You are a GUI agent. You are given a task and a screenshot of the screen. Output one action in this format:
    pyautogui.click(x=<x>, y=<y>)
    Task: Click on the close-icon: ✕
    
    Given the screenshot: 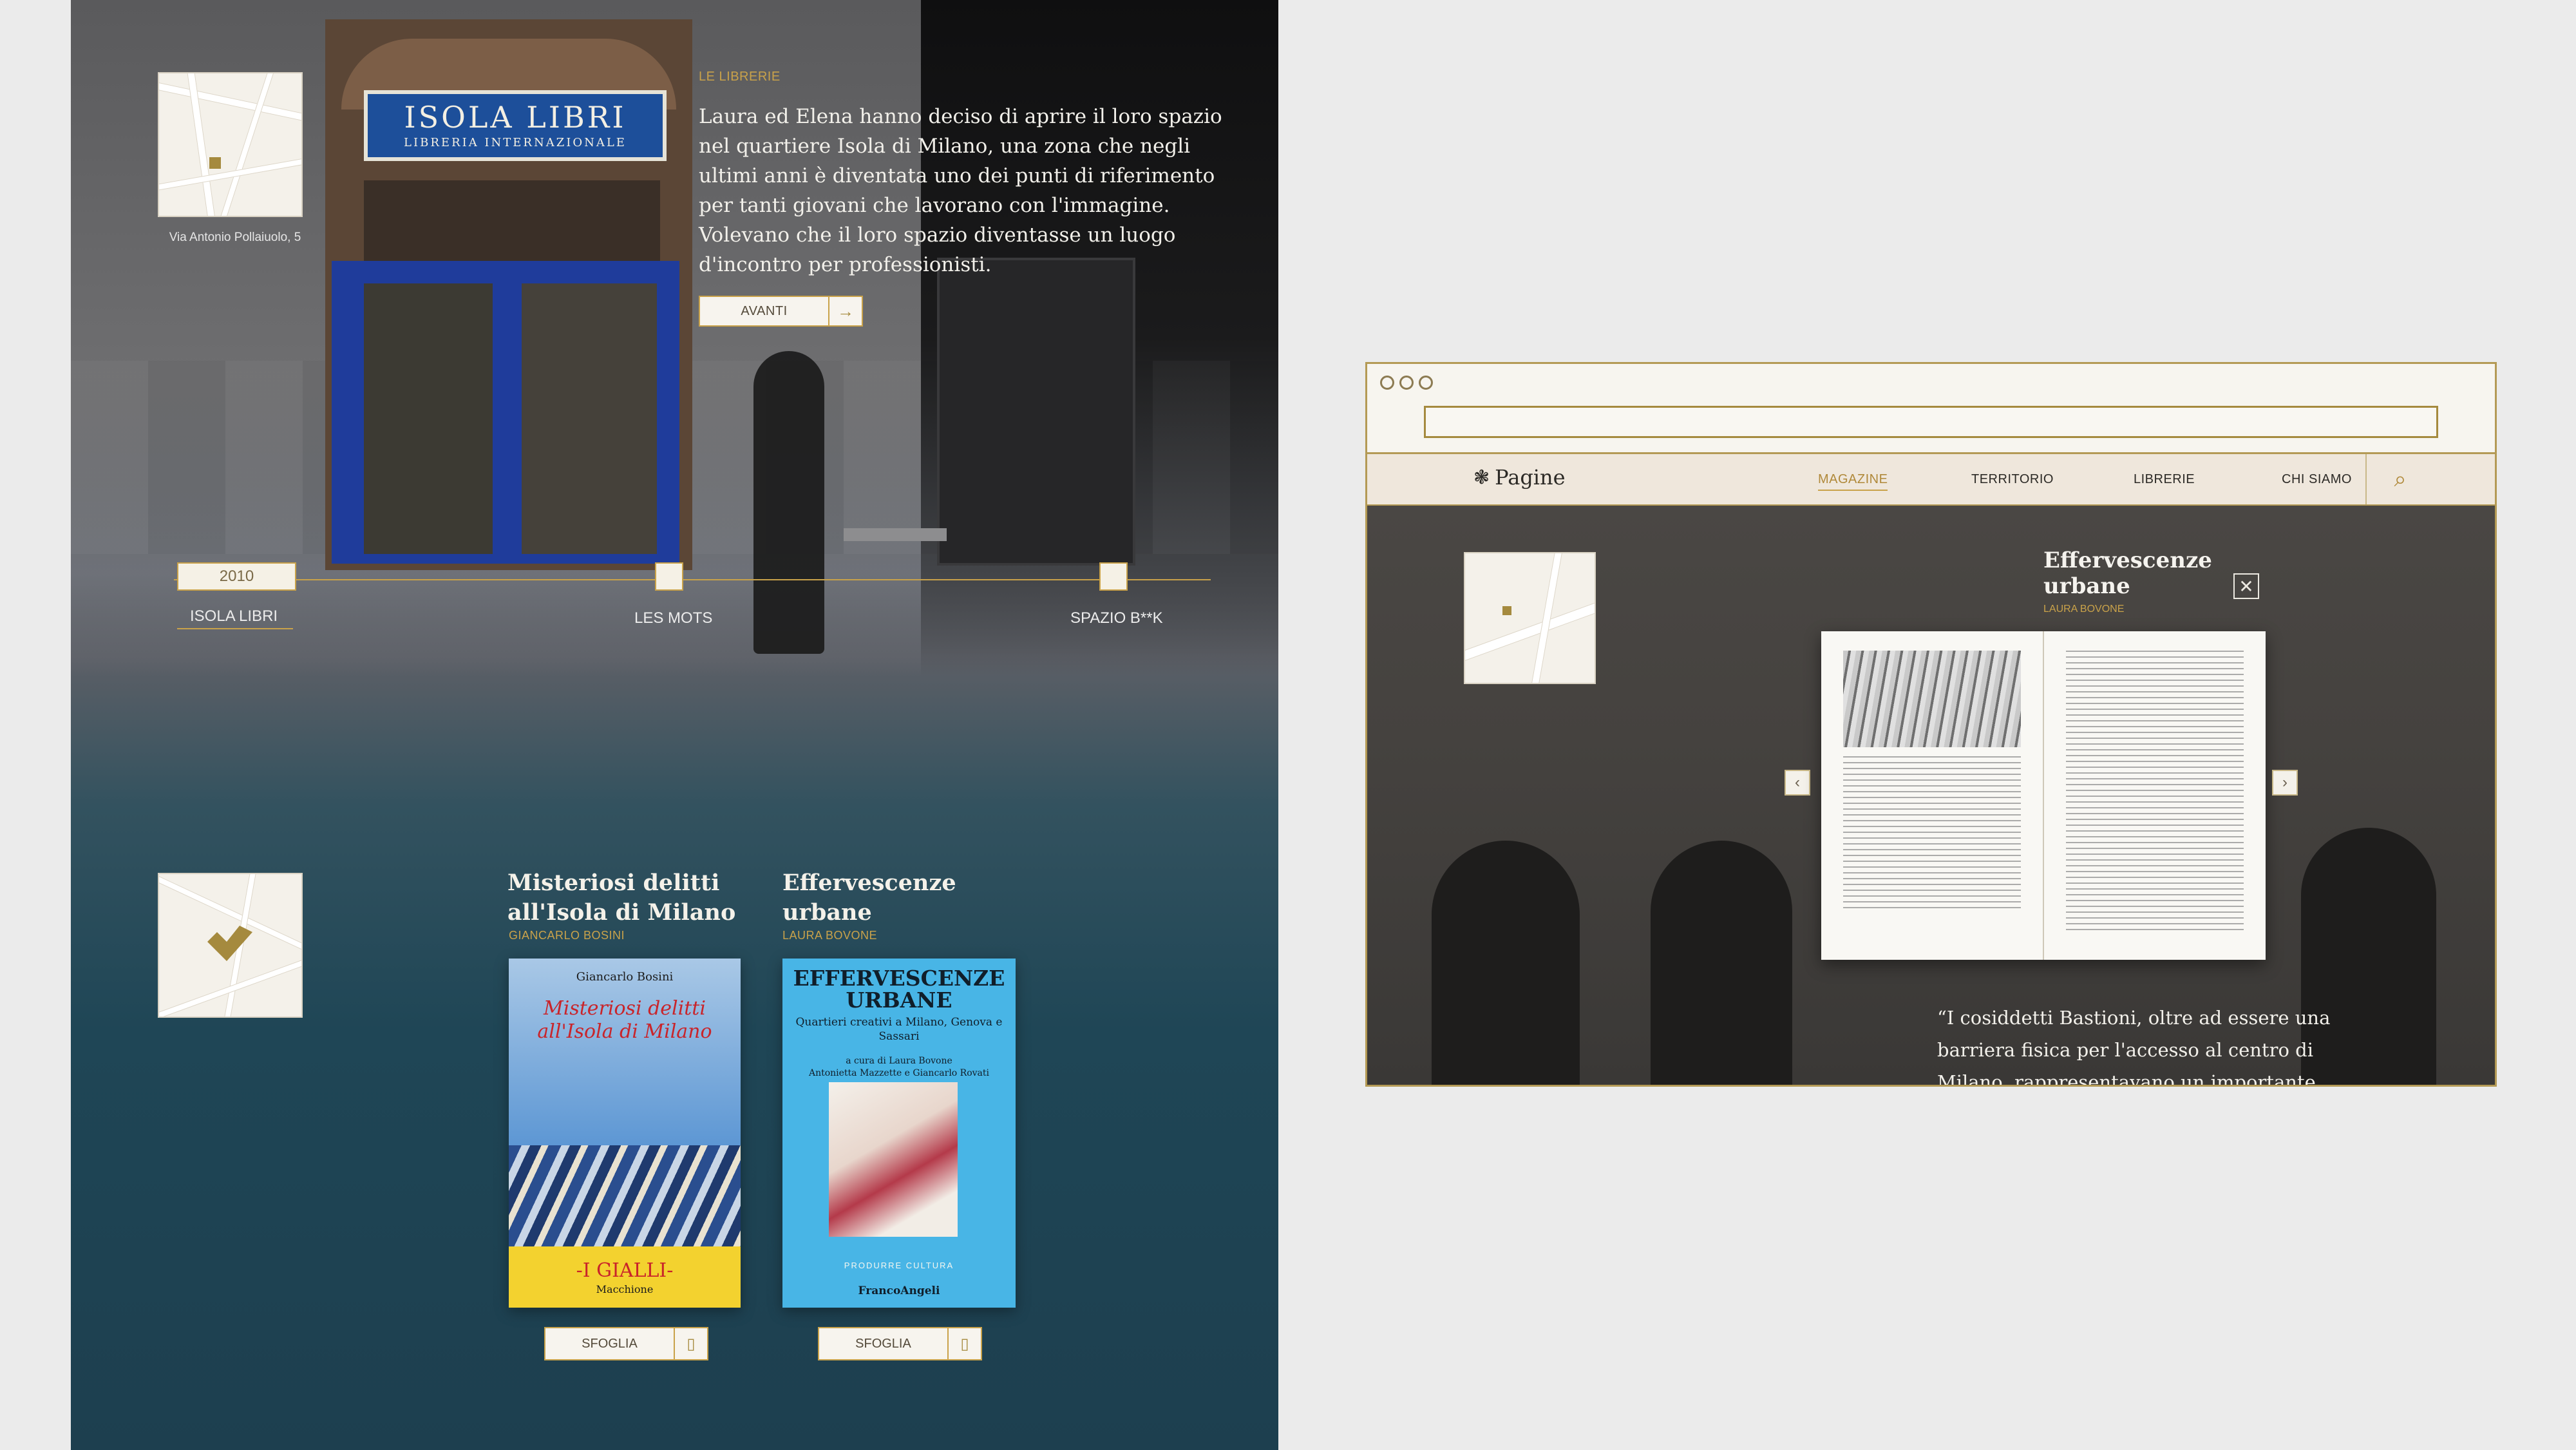 What is the action you would take?
    pyautogui.click(x=2246, y=586)
    